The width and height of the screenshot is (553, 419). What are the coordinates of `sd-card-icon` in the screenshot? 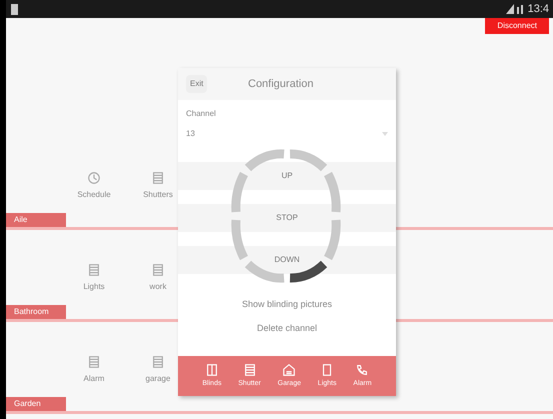 It's located at (14, 9).